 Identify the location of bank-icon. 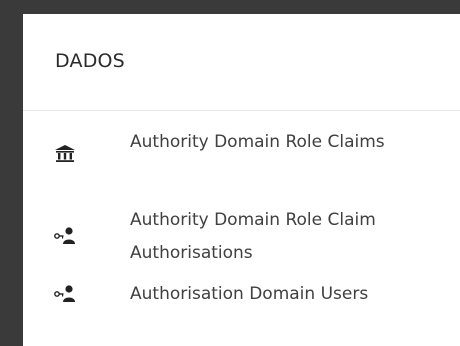
(65, 153).